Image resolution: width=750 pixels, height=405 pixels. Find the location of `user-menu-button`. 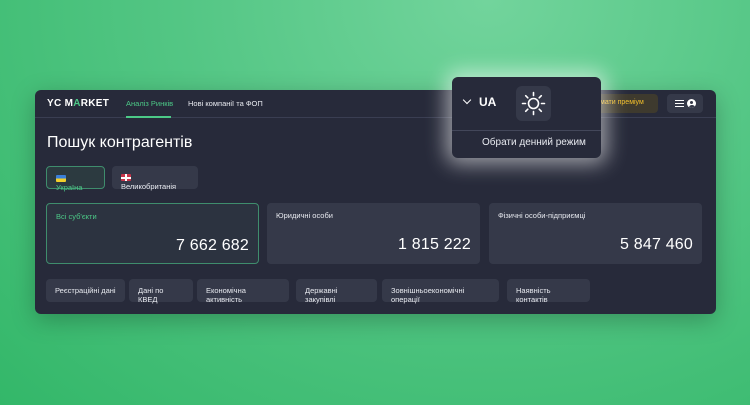

user-menu-button is located at coordinates (685, 103).